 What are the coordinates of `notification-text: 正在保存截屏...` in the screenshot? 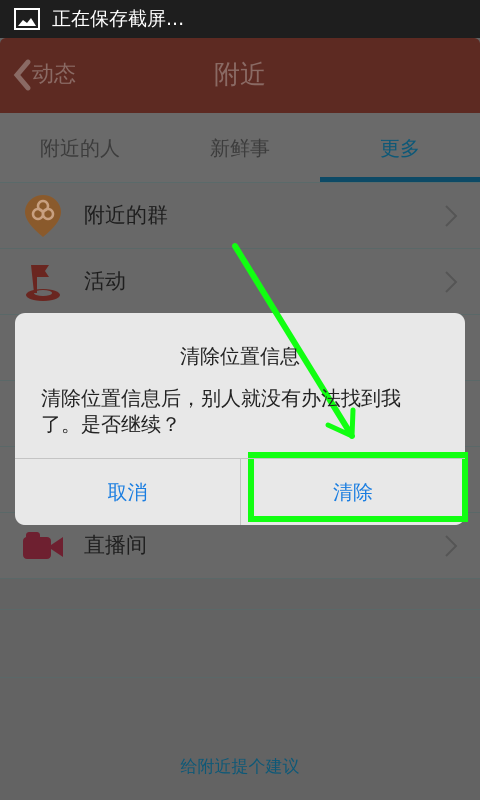 It's located at (118, 19).